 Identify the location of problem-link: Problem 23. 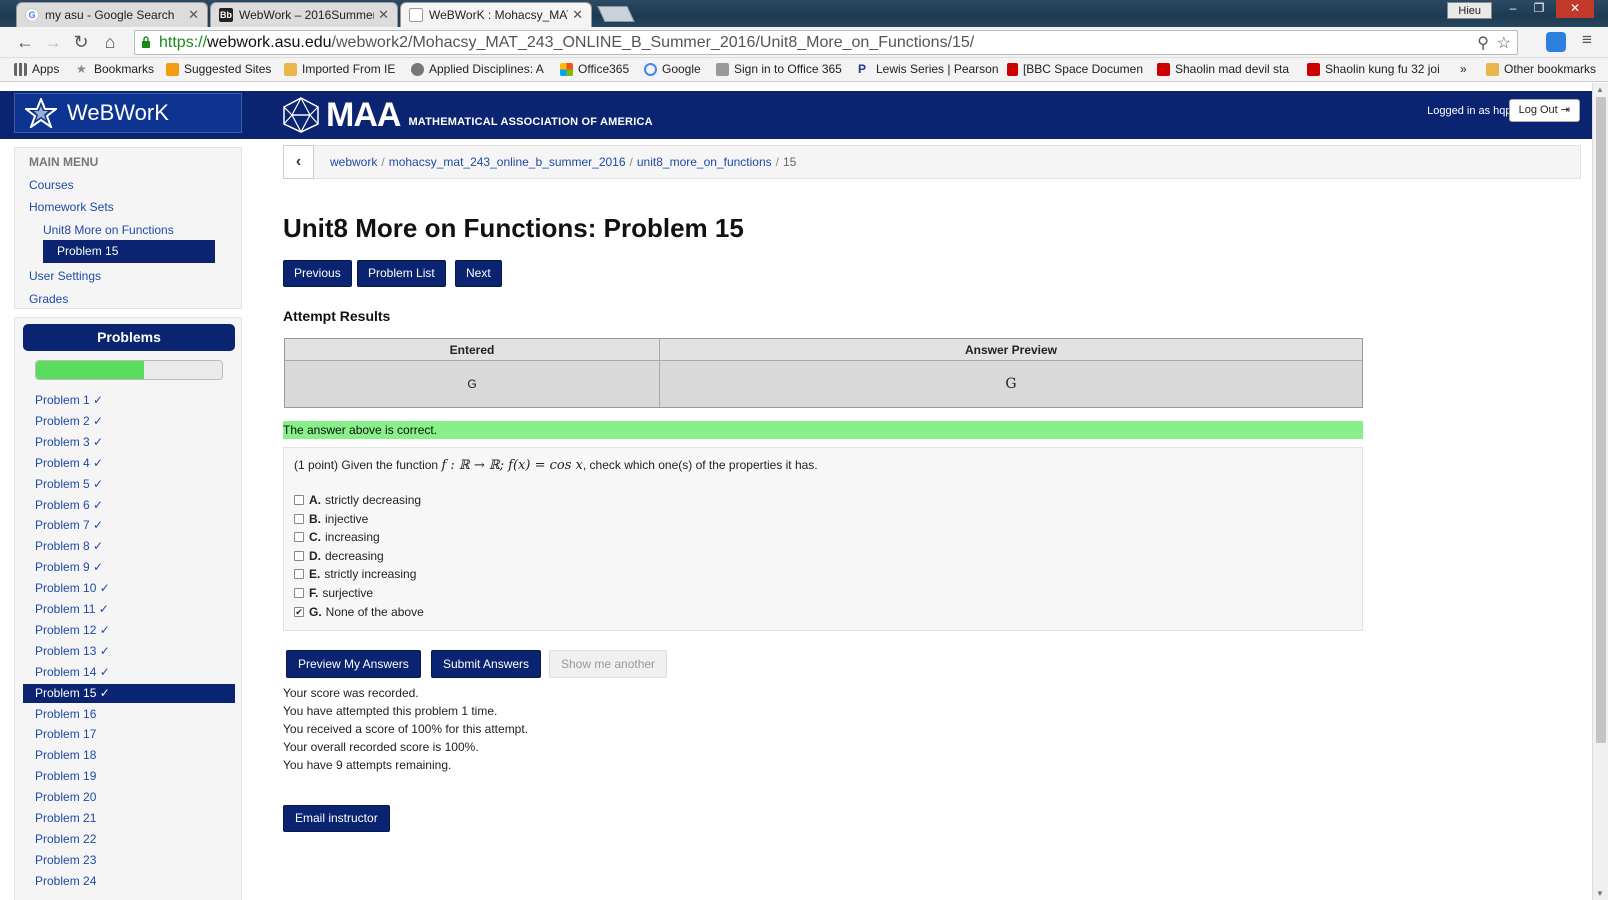
(129, 860).